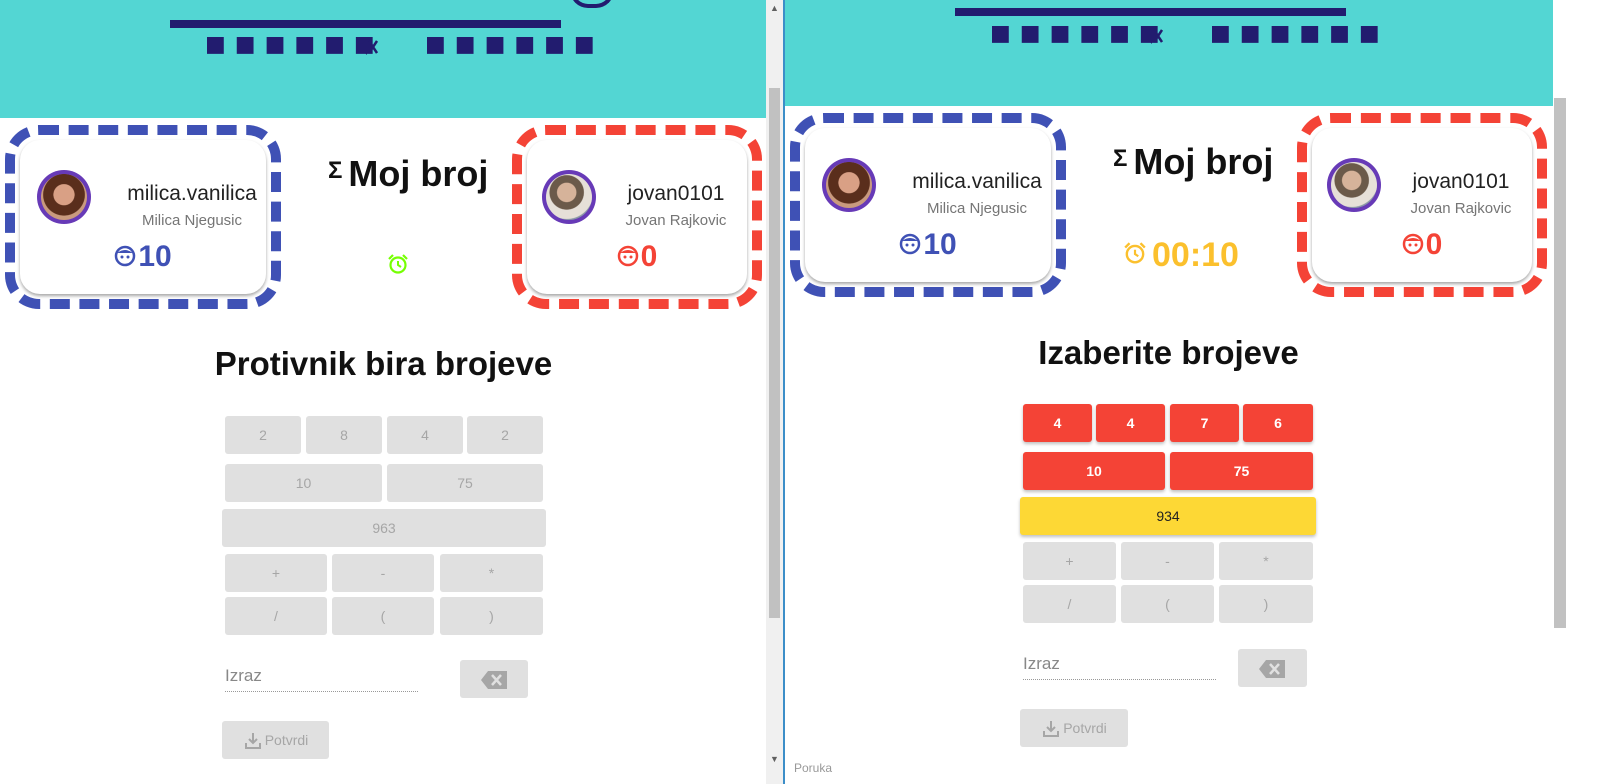 The height and width of the screenshot is (784, 1599). What do you see at coordinates (344, 435) in the screenshot?
I see `number-button: 8` at bounding box center [344, 435].